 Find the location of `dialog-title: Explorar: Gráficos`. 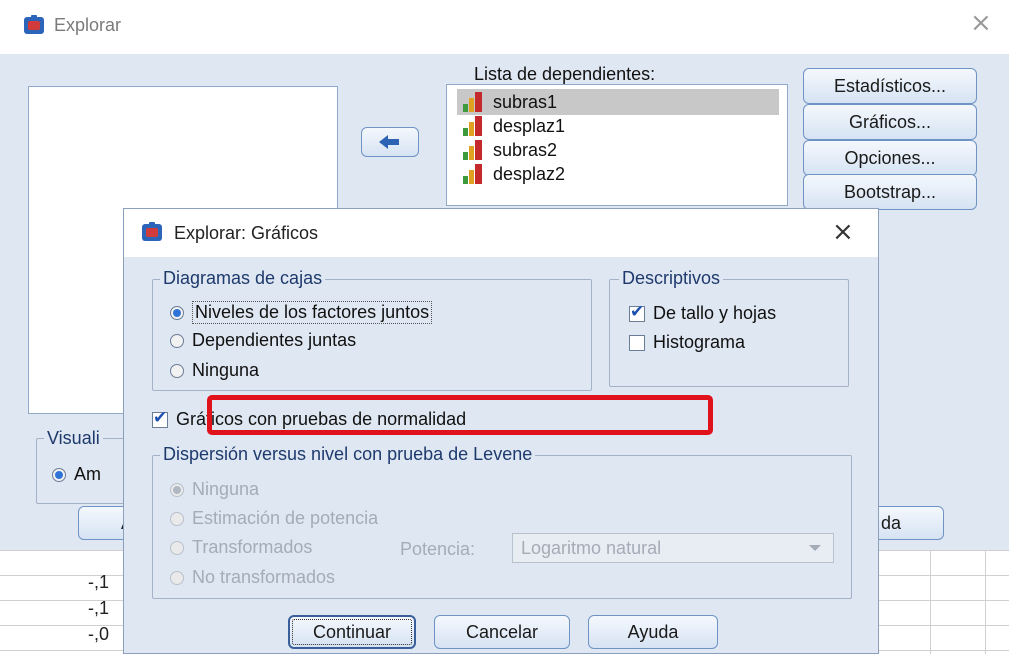

dialog-title: Explorar: Gráficos is located at coordinates (246, 233).